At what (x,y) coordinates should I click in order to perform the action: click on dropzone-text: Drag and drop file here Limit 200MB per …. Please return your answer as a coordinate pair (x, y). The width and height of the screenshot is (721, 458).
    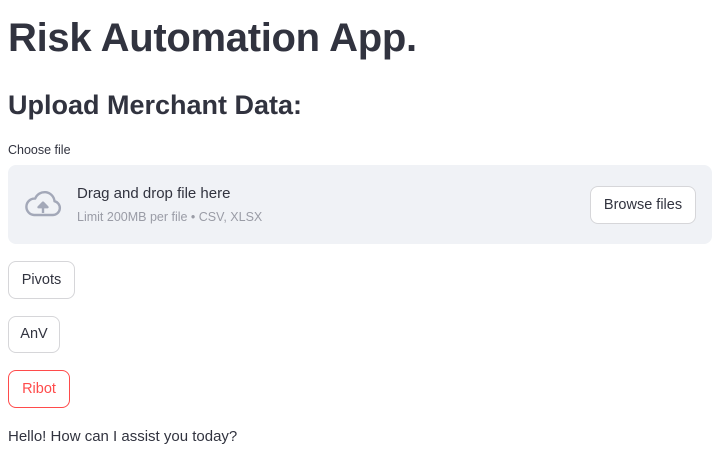
    Looking at the image, I should click on (169, 204).